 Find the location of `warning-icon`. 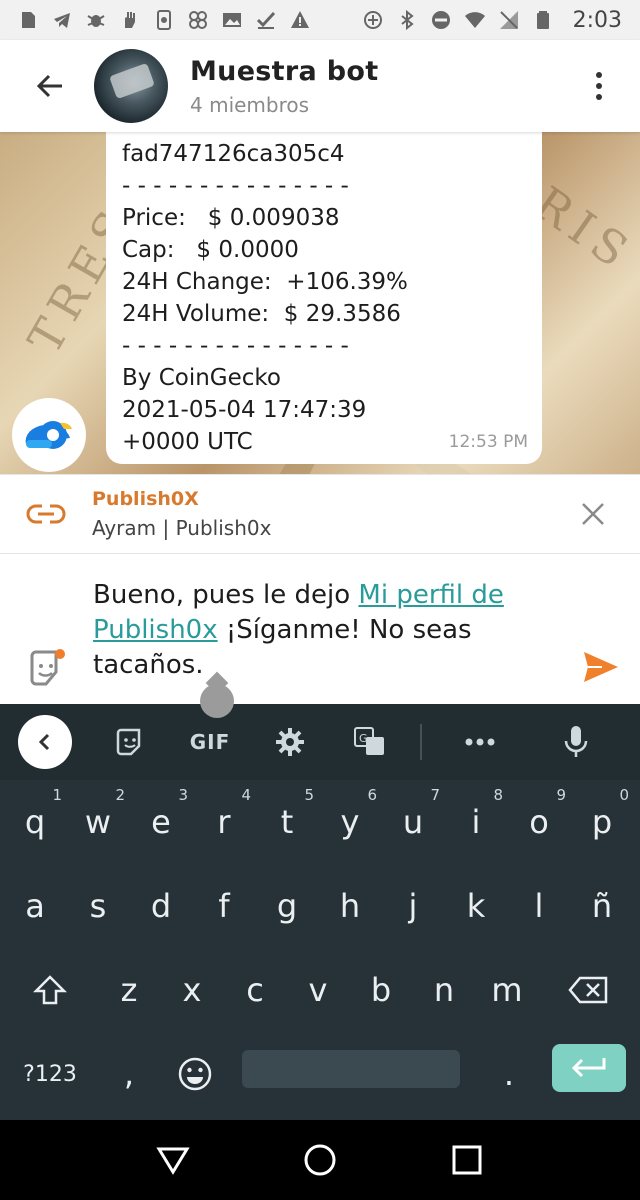

warning-icon is located at coordinates (300, 19).